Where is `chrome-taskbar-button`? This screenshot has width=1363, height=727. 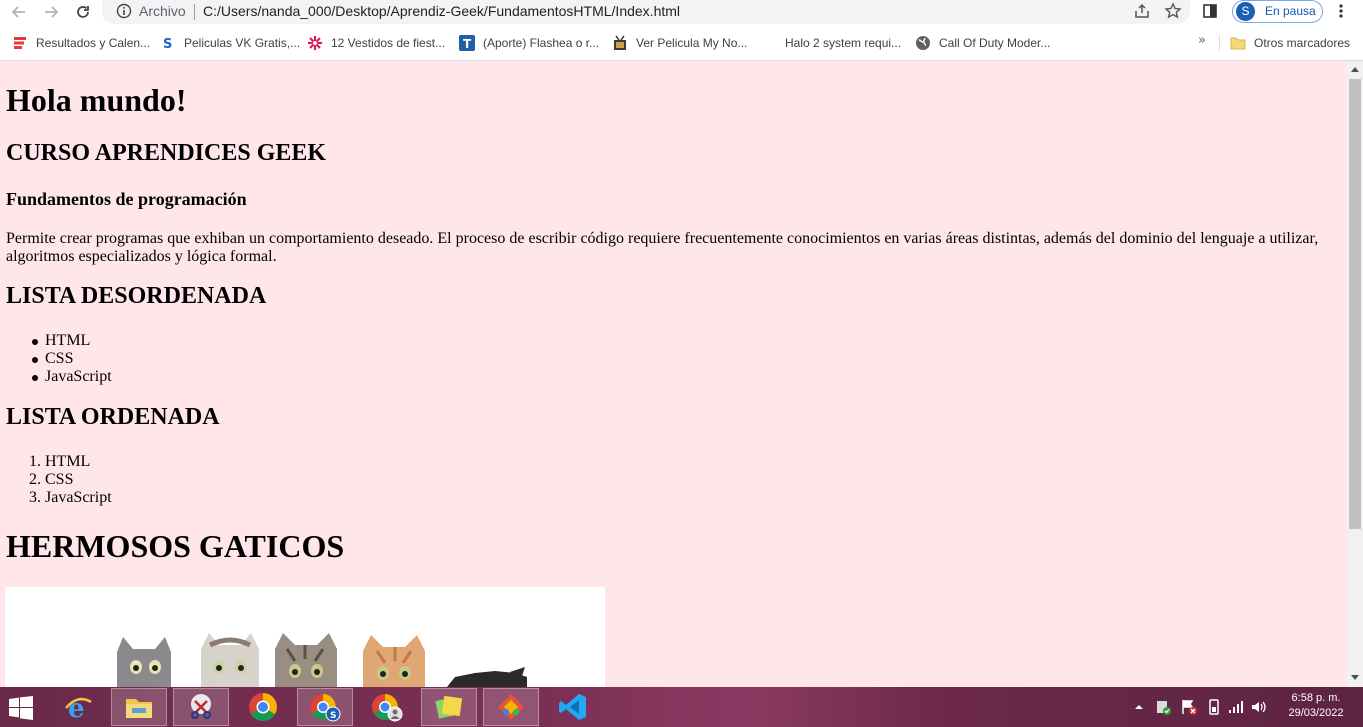 chrome-taskbar-button is located at coordinates (263, 707).